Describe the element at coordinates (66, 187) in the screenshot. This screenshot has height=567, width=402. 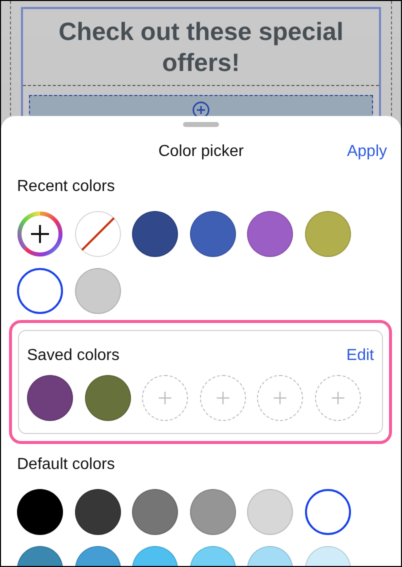
I see `section-label: Recent colors` at that location.